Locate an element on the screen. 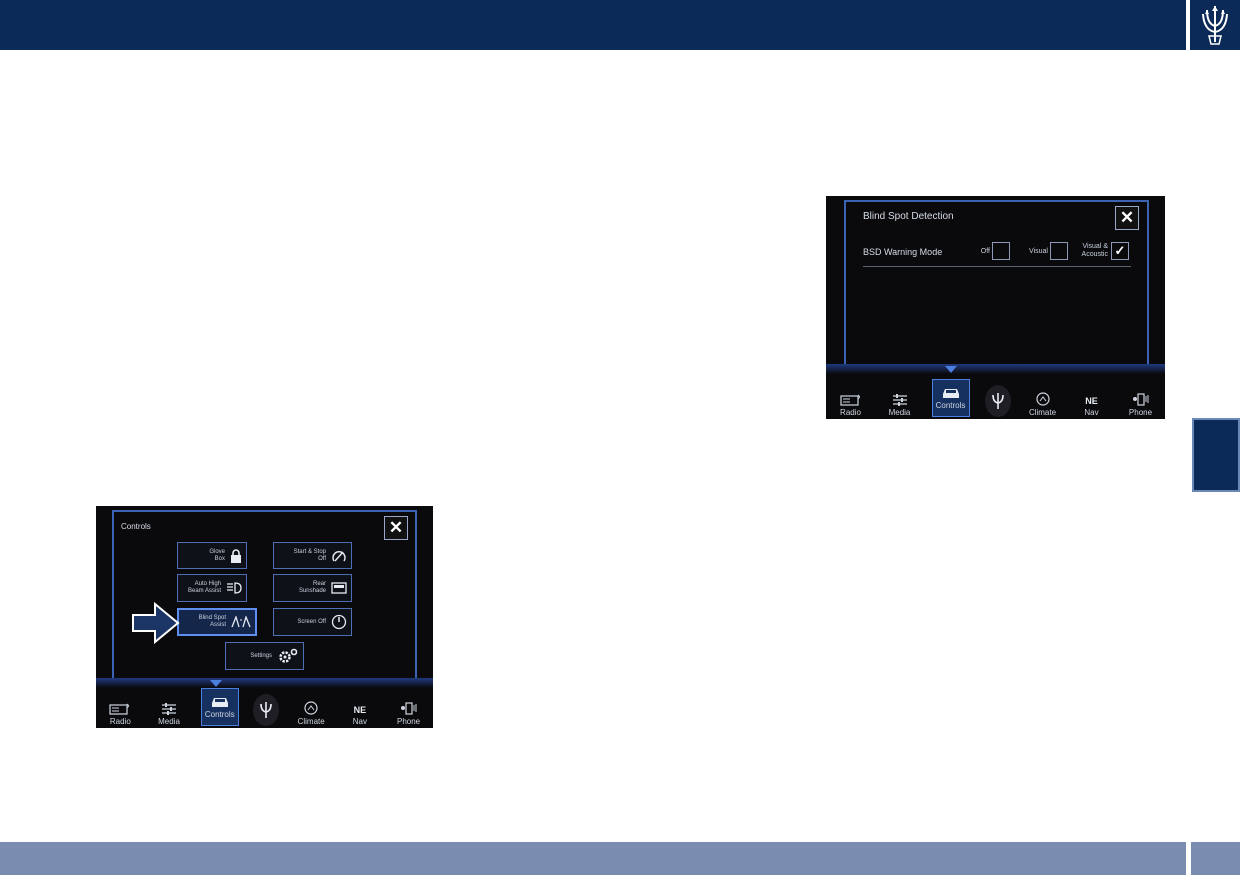 The width and height of the screenshot is (1240, 875). header-bar is located at coordinates (593, 25).